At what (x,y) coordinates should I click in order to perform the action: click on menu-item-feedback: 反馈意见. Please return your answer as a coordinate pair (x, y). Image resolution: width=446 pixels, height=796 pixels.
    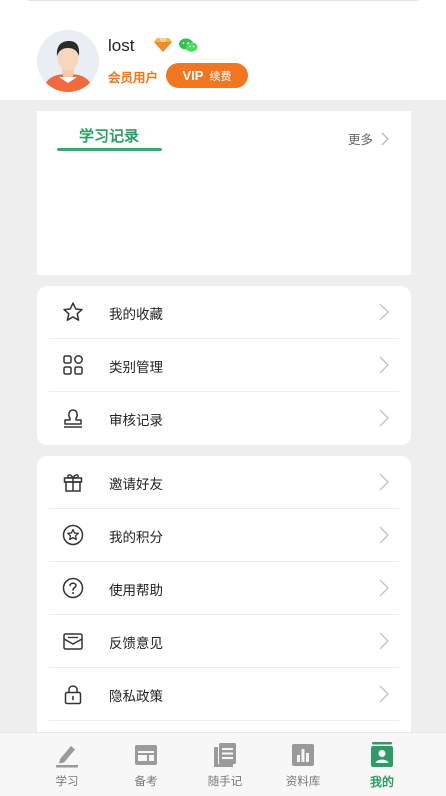
    Looking at the image, I should click on (224, 641).